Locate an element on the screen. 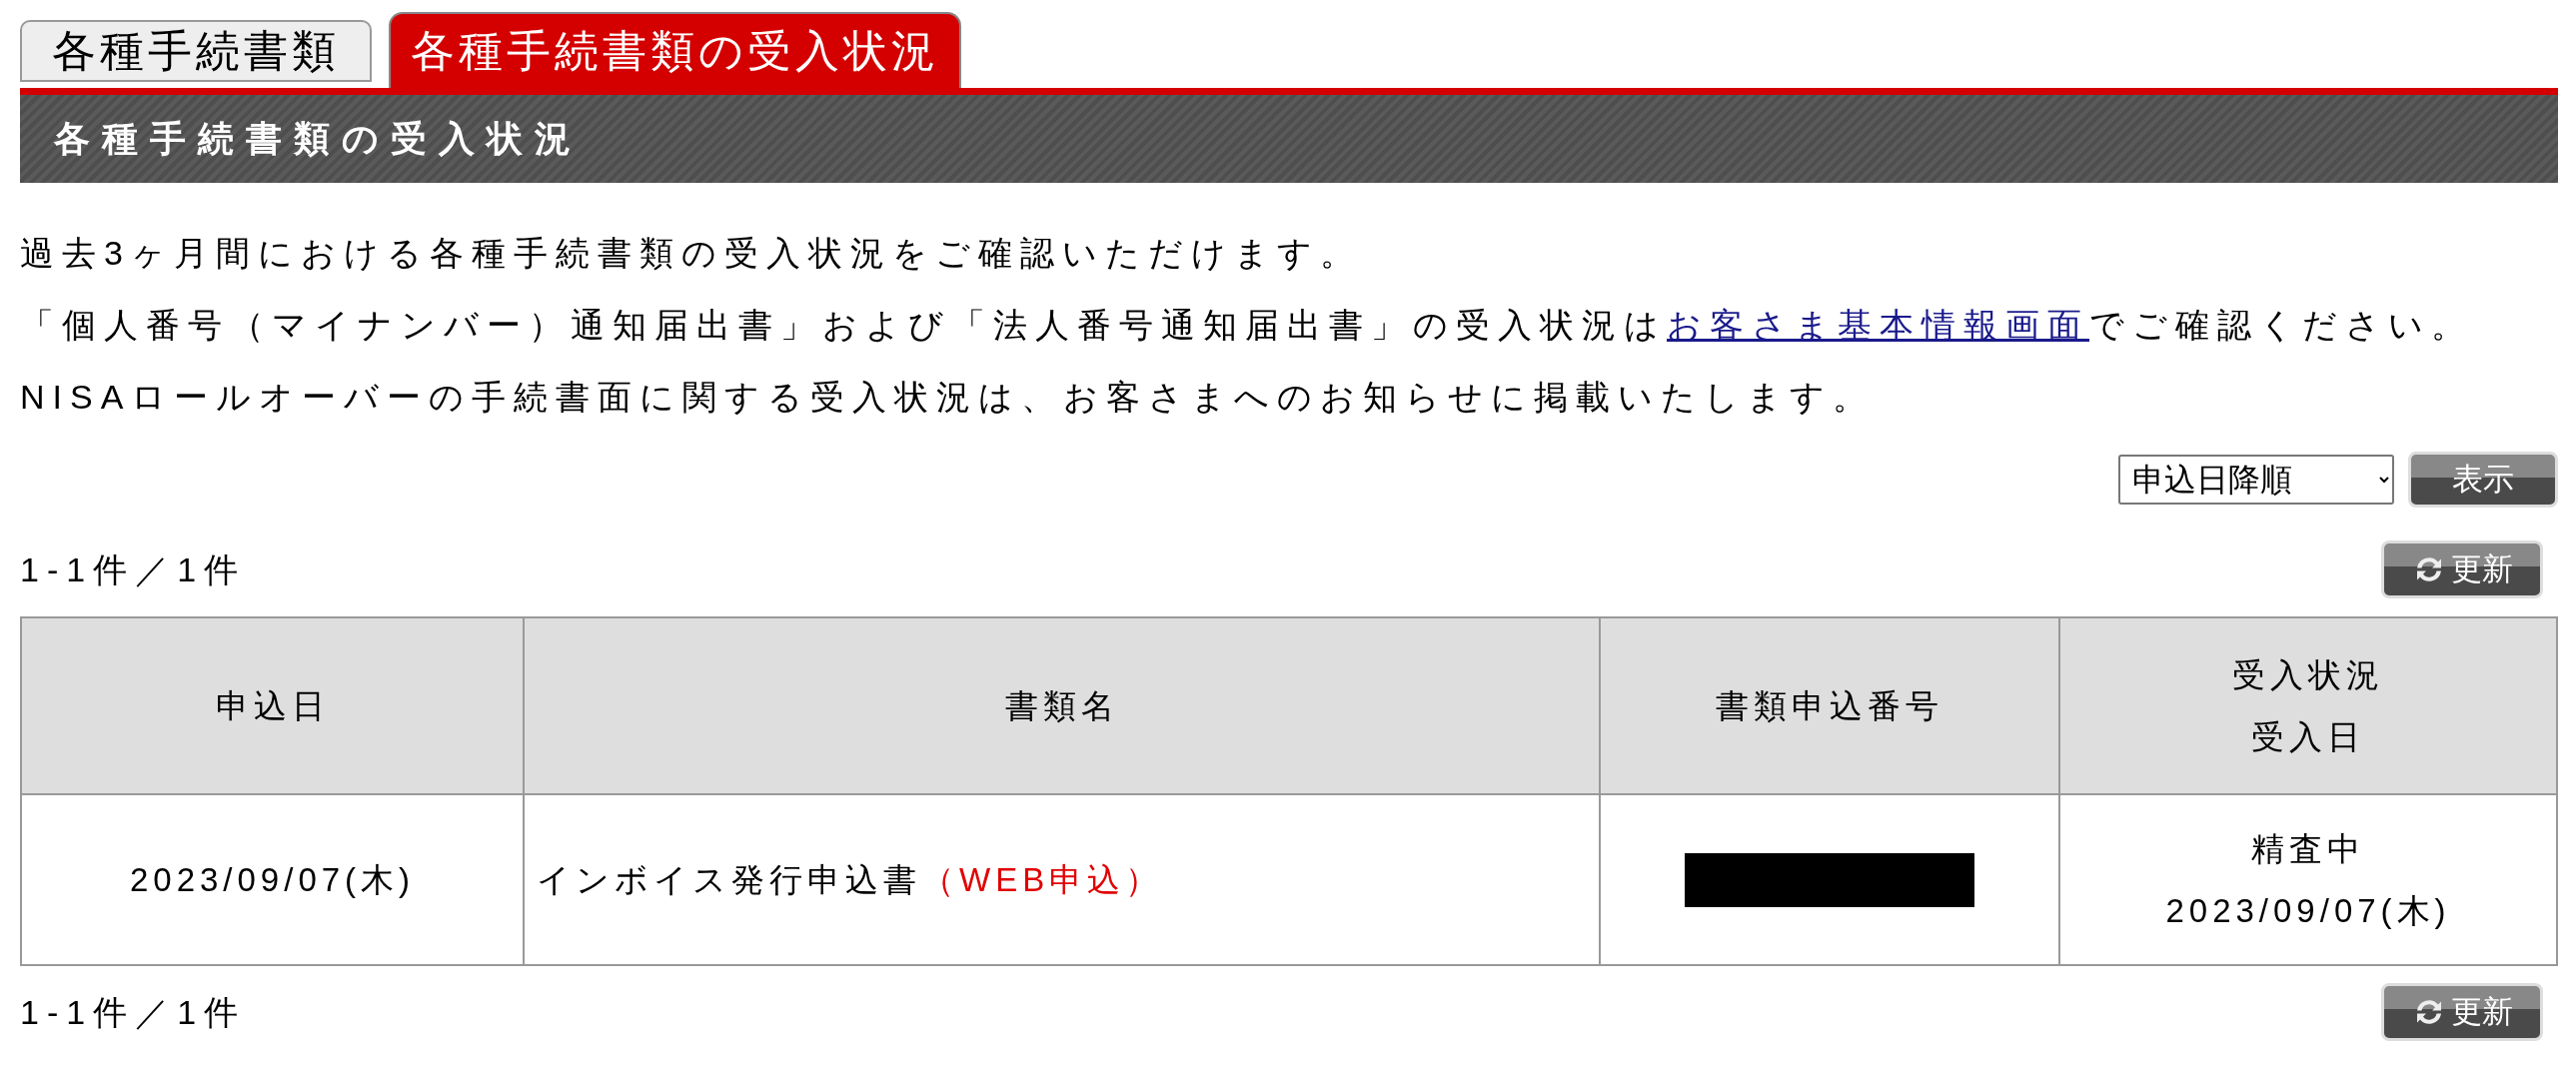 This screenshot has height=1074, width=2576. column-header: 申込日 is located at coordinates (272, 706).